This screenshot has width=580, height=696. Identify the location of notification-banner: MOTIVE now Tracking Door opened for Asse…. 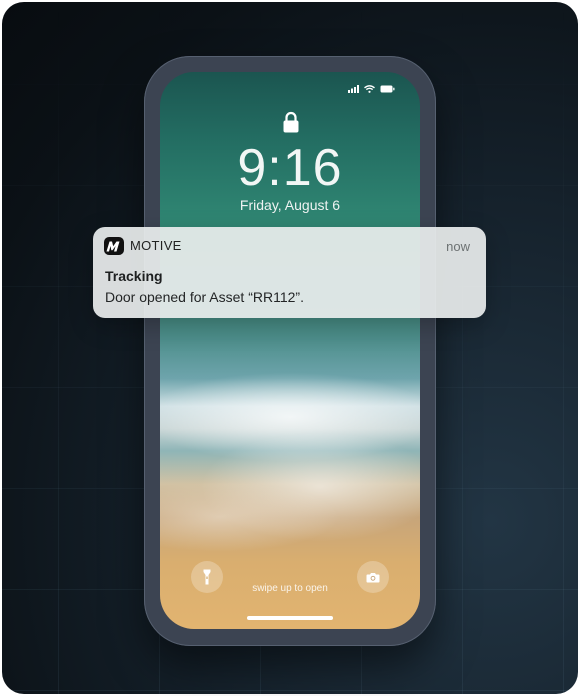
(289, 272).